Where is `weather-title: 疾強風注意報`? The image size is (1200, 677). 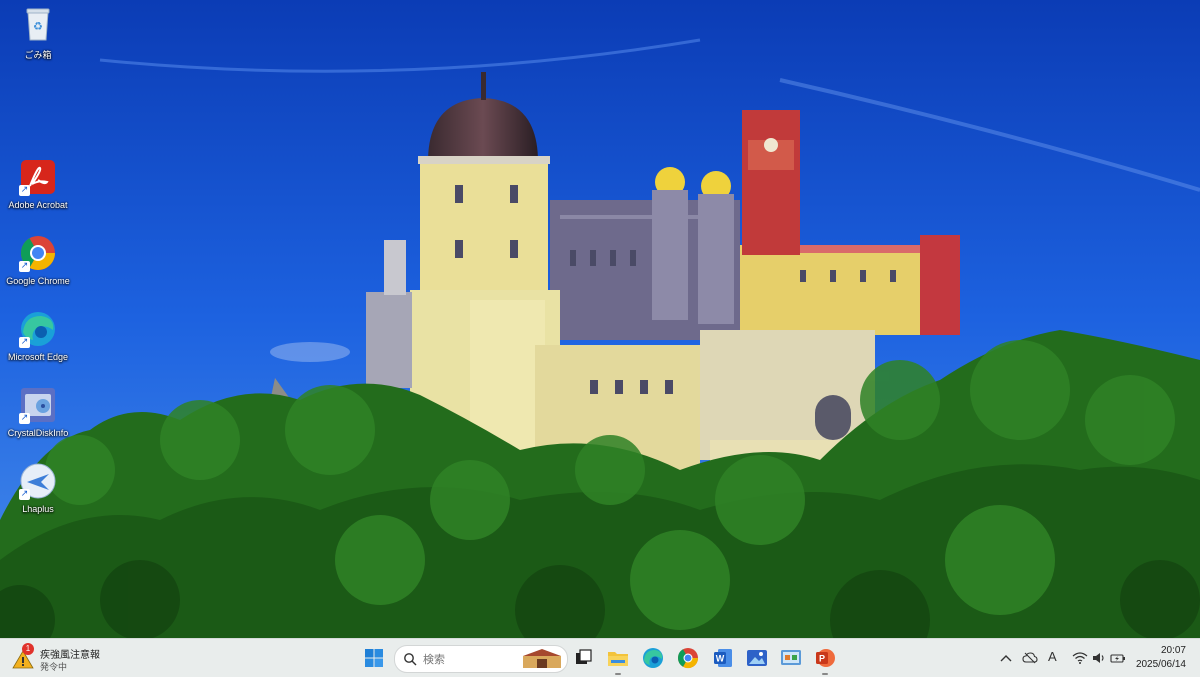
weather-title: 疾強風注意報 is located at coordinates (70, 655).